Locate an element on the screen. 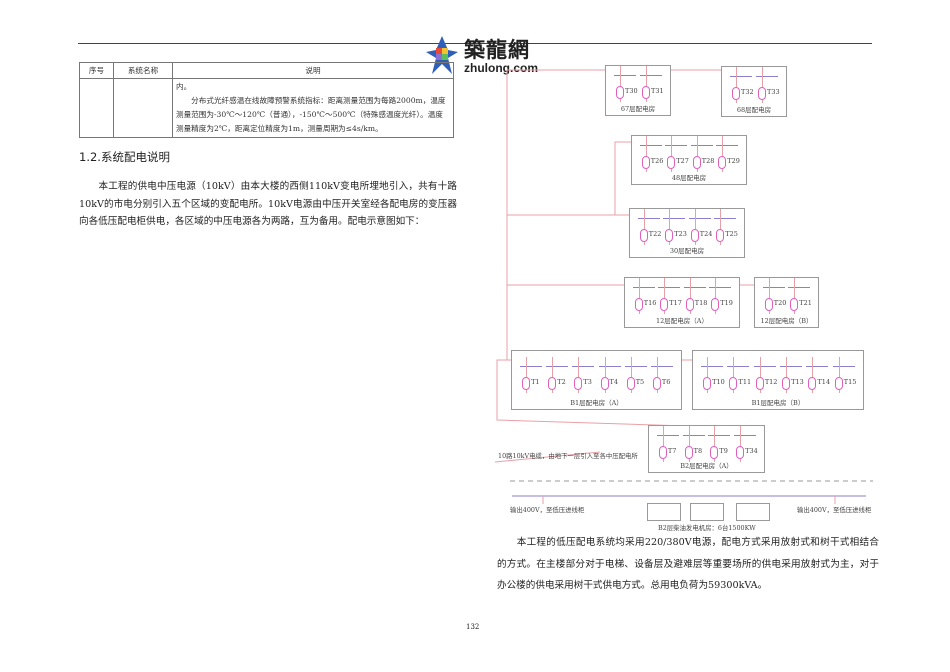 This screenshot has width=950, height=672. transformer-label: T15 is located at coordinates (850, 382).